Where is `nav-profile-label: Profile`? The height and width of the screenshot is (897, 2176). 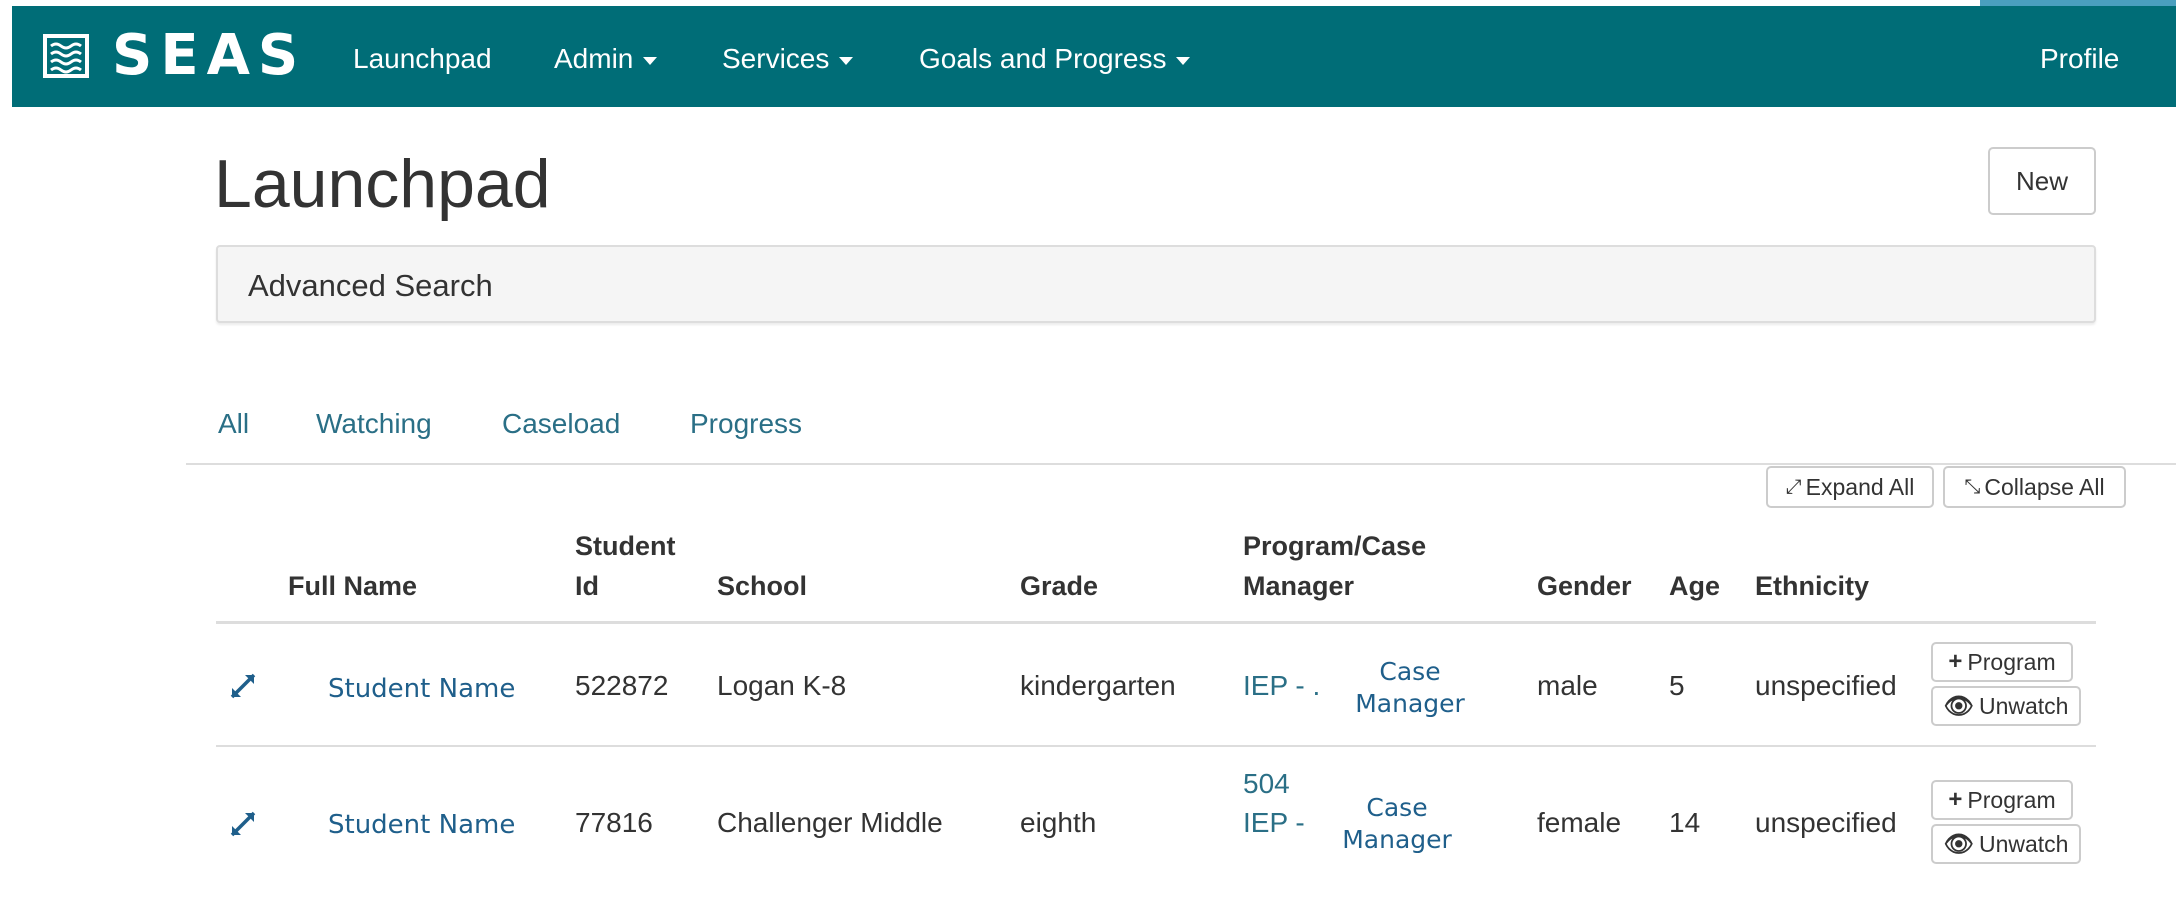
nav-profile-label: Profile is located at coordinates (2080, 58).